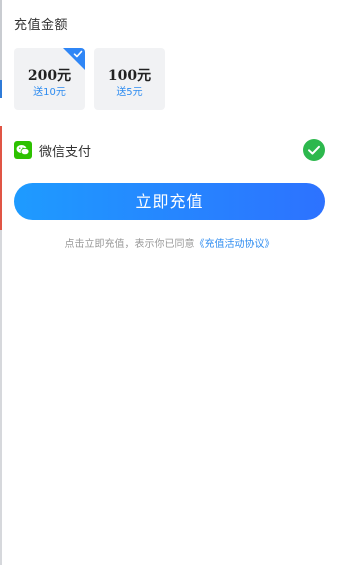 This screenshot has height=565, width=339. I want to click on edge-strip-blue, so click(1, 89).